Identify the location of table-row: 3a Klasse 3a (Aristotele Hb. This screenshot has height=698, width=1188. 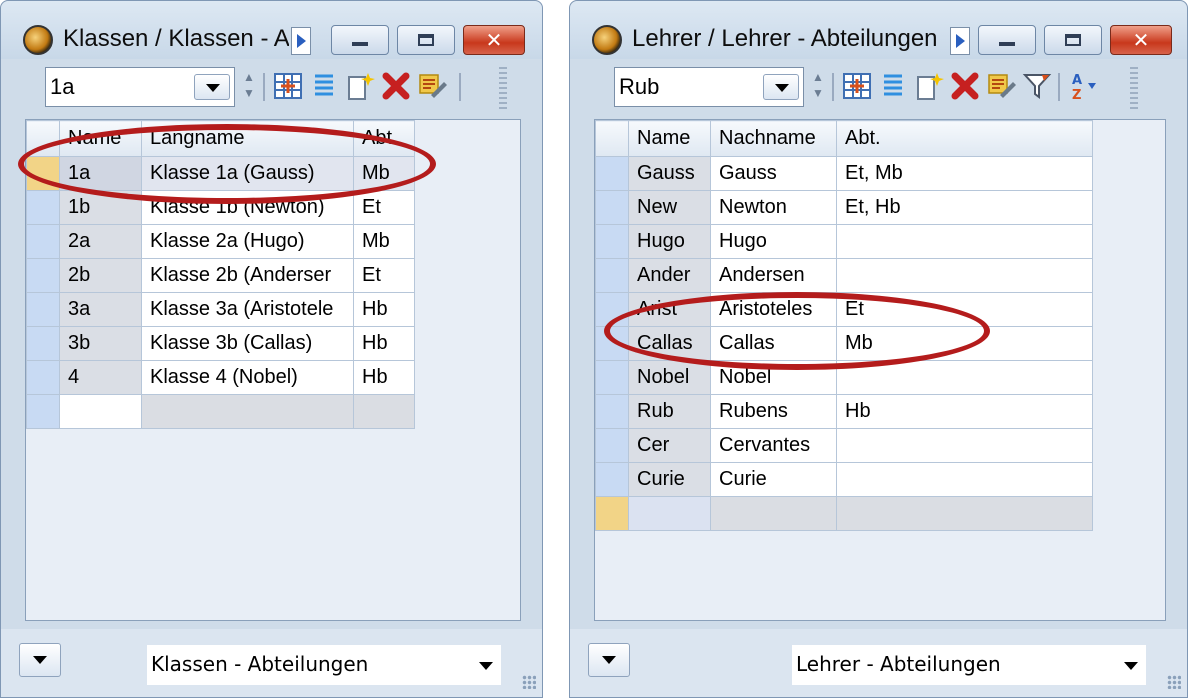
(220, 309).